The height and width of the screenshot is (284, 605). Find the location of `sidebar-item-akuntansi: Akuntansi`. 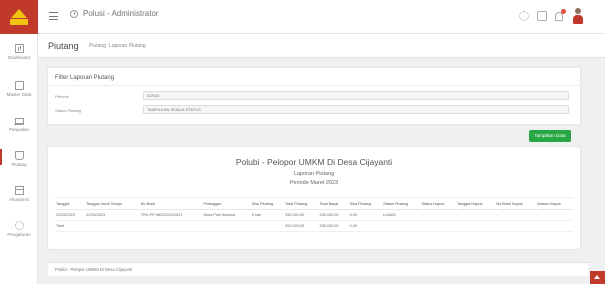

sidebar-item-akuntansi: Akuntansi is located at coordinates (19, 194).